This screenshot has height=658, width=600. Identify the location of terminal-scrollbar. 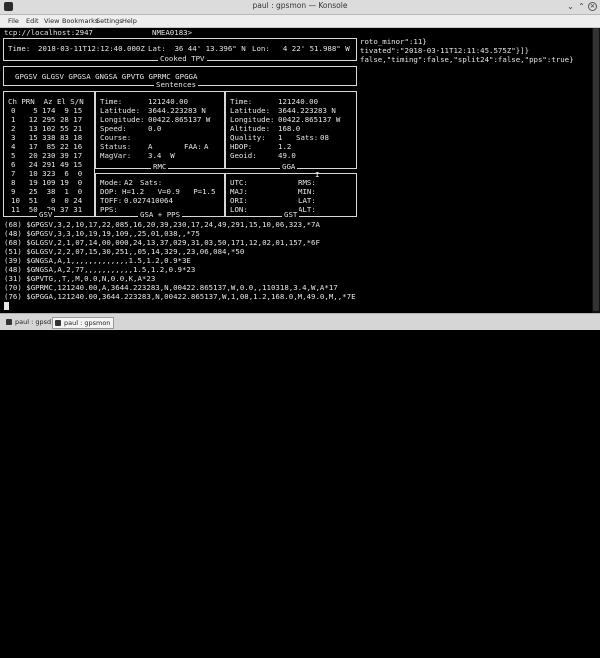
(596, 170).